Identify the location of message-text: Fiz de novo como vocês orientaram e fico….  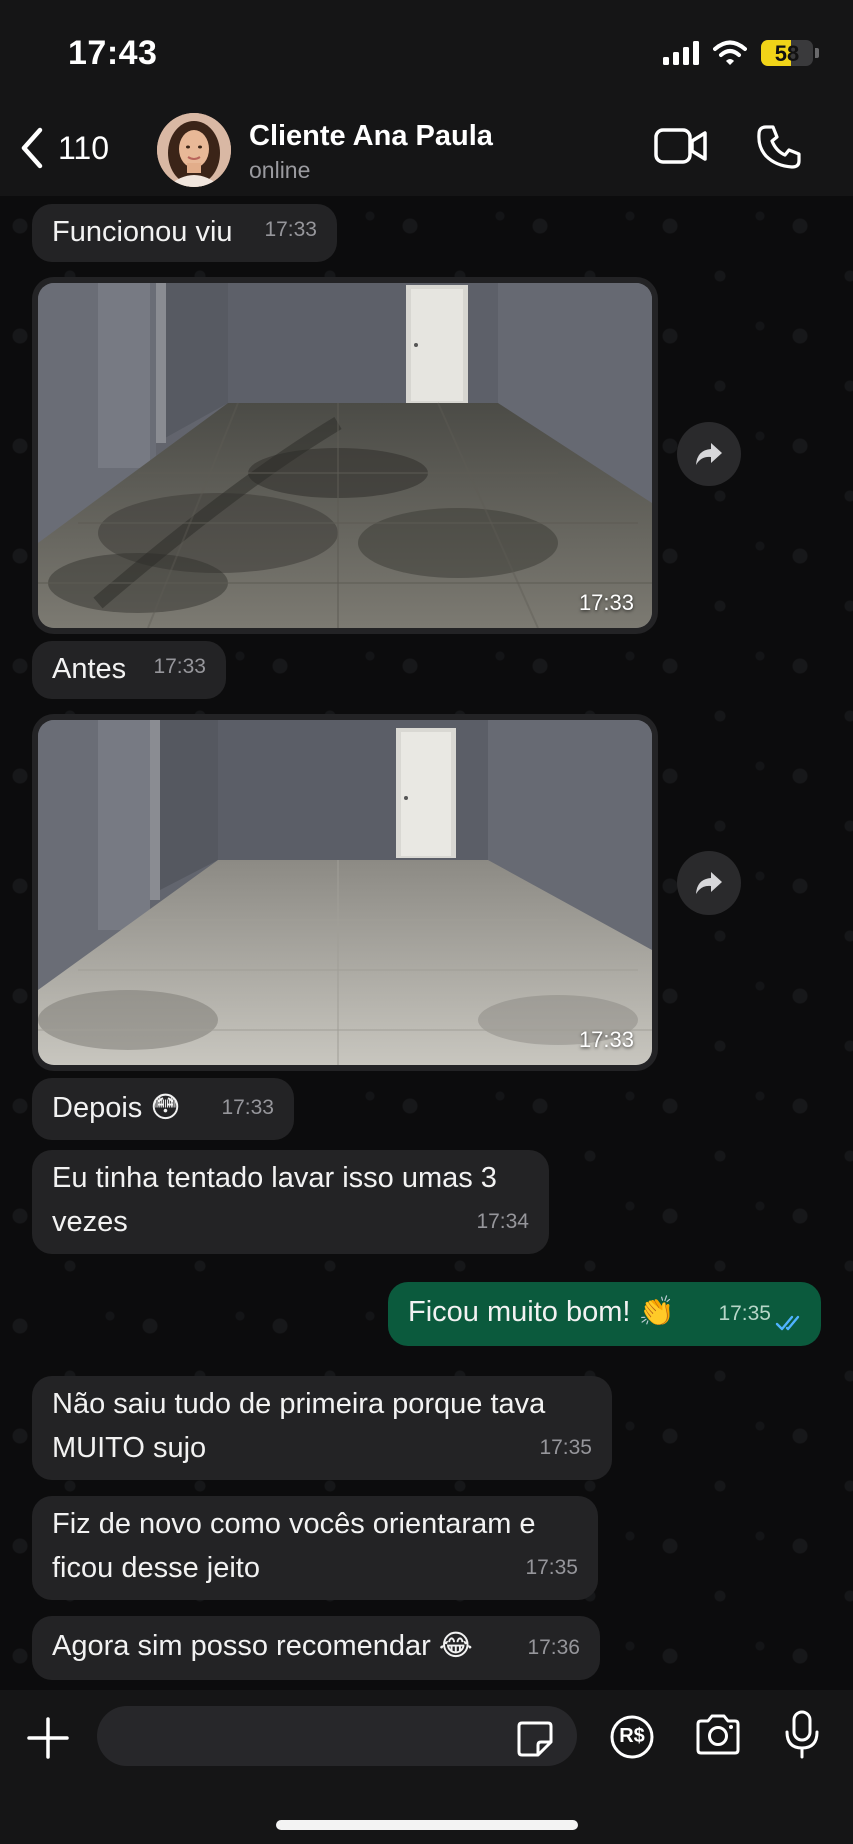
(294, 1546).